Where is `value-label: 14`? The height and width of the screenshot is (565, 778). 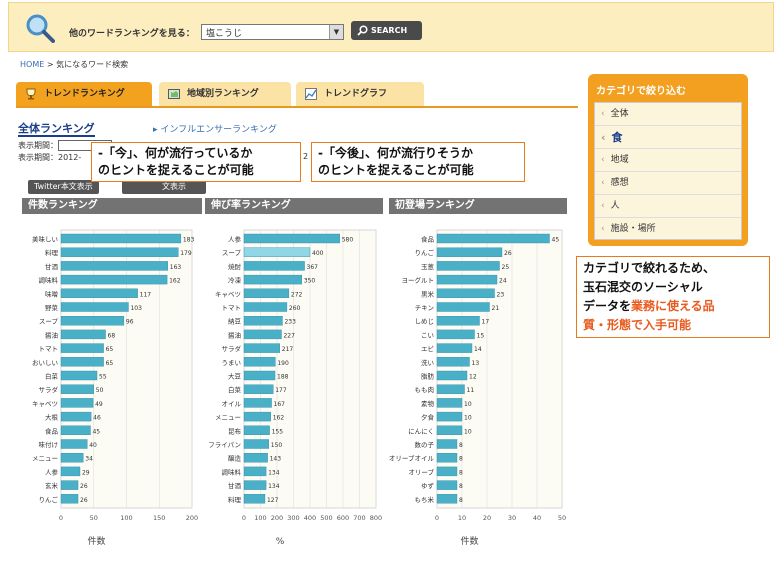 value-label: 14 is located at coordinates (478, 349).